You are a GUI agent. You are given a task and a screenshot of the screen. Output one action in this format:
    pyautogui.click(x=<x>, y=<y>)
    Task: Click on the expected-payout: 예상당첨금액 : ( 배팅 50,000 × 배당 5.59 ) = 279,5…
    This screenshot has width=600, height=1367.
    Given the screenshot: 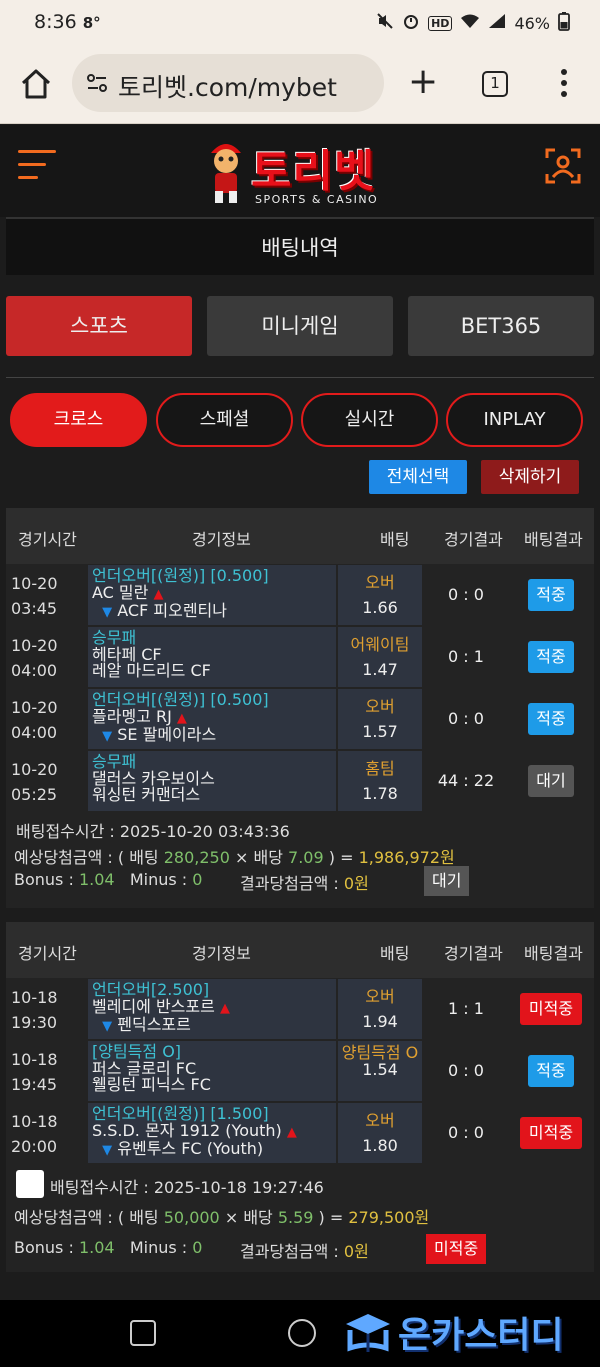 What is the action you would take?
    pyautogui.click(x=222, y=1217)
    